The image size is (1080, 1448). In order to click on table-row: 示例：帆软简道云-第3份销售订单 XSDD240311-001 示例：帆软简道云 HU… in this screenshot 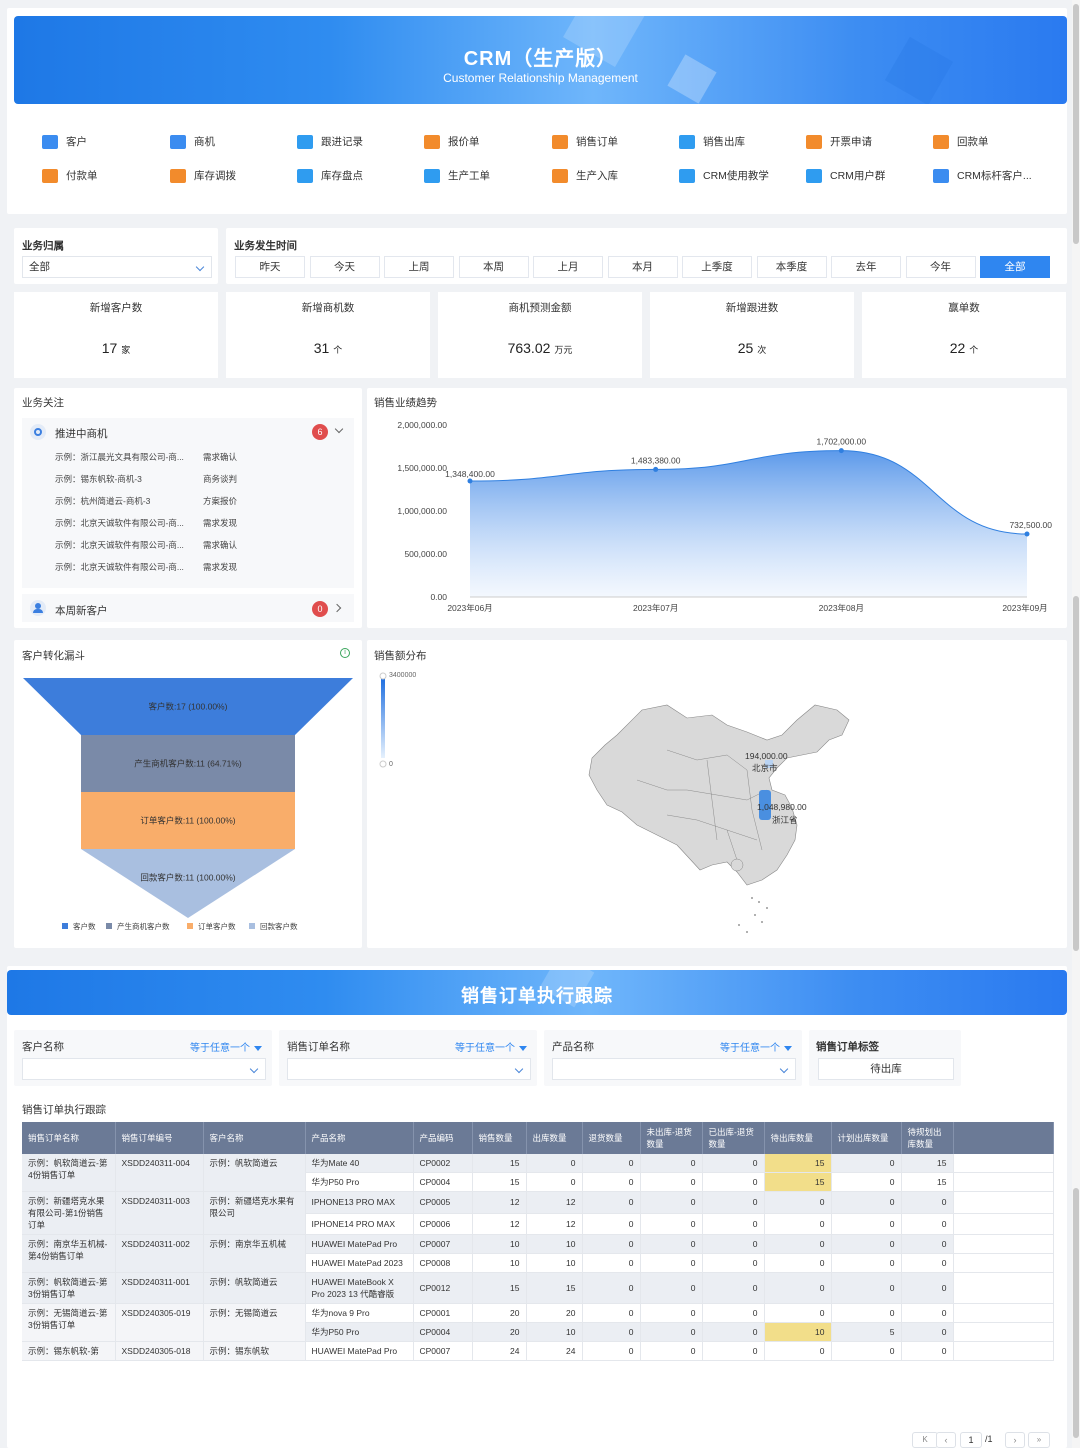, I will do `click(538, 1288)`.